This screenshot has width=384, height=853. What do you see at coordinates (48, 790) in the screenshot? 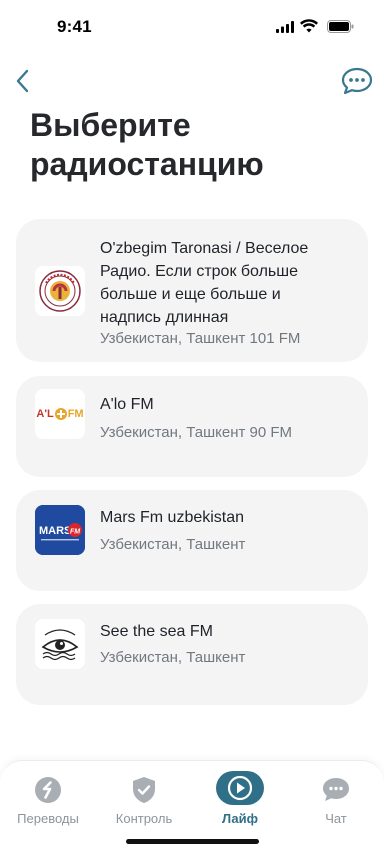
I see `transfer-icon` at bounding box center [48, 790].